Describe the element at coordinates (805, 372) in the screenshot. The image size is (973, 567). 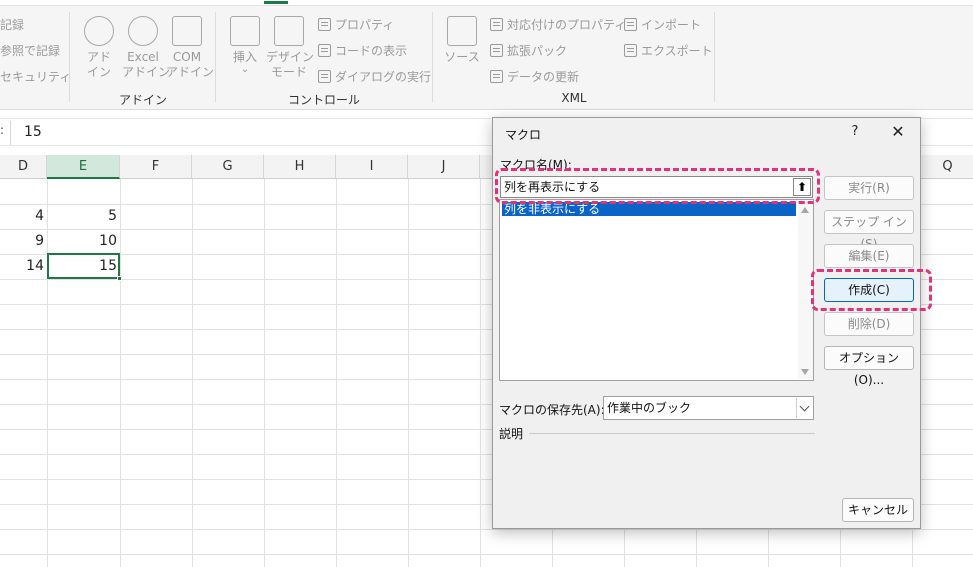
I see `scroll-down-icon` at that location.